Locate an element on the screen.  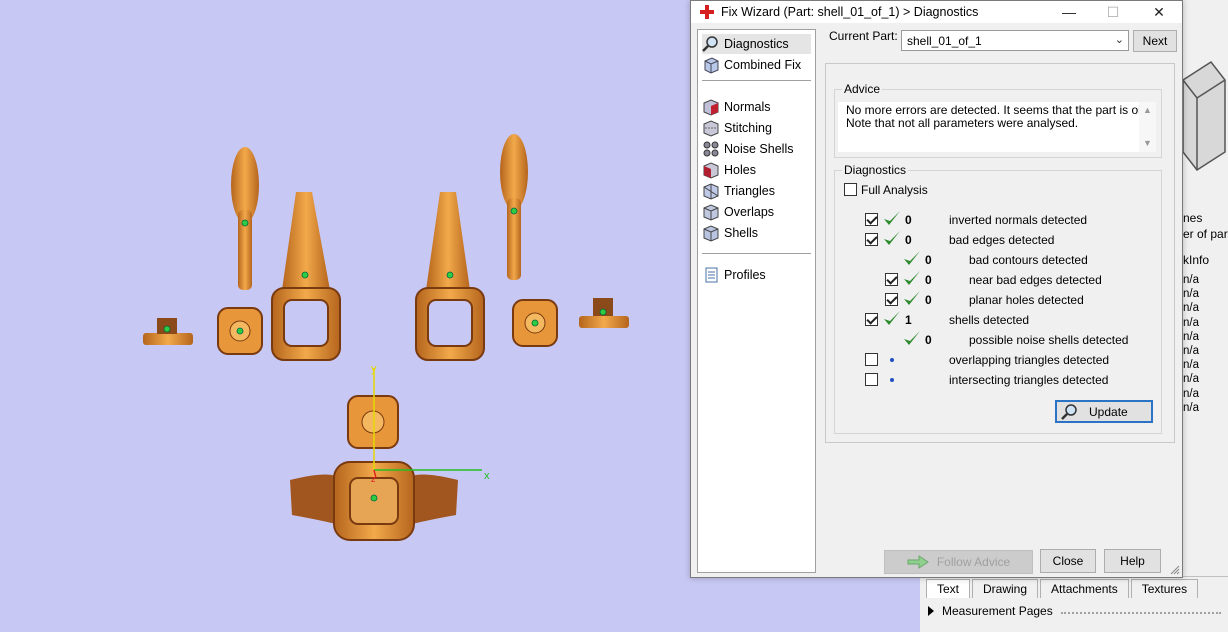
normals-icon is located at coordinates (711, 107).